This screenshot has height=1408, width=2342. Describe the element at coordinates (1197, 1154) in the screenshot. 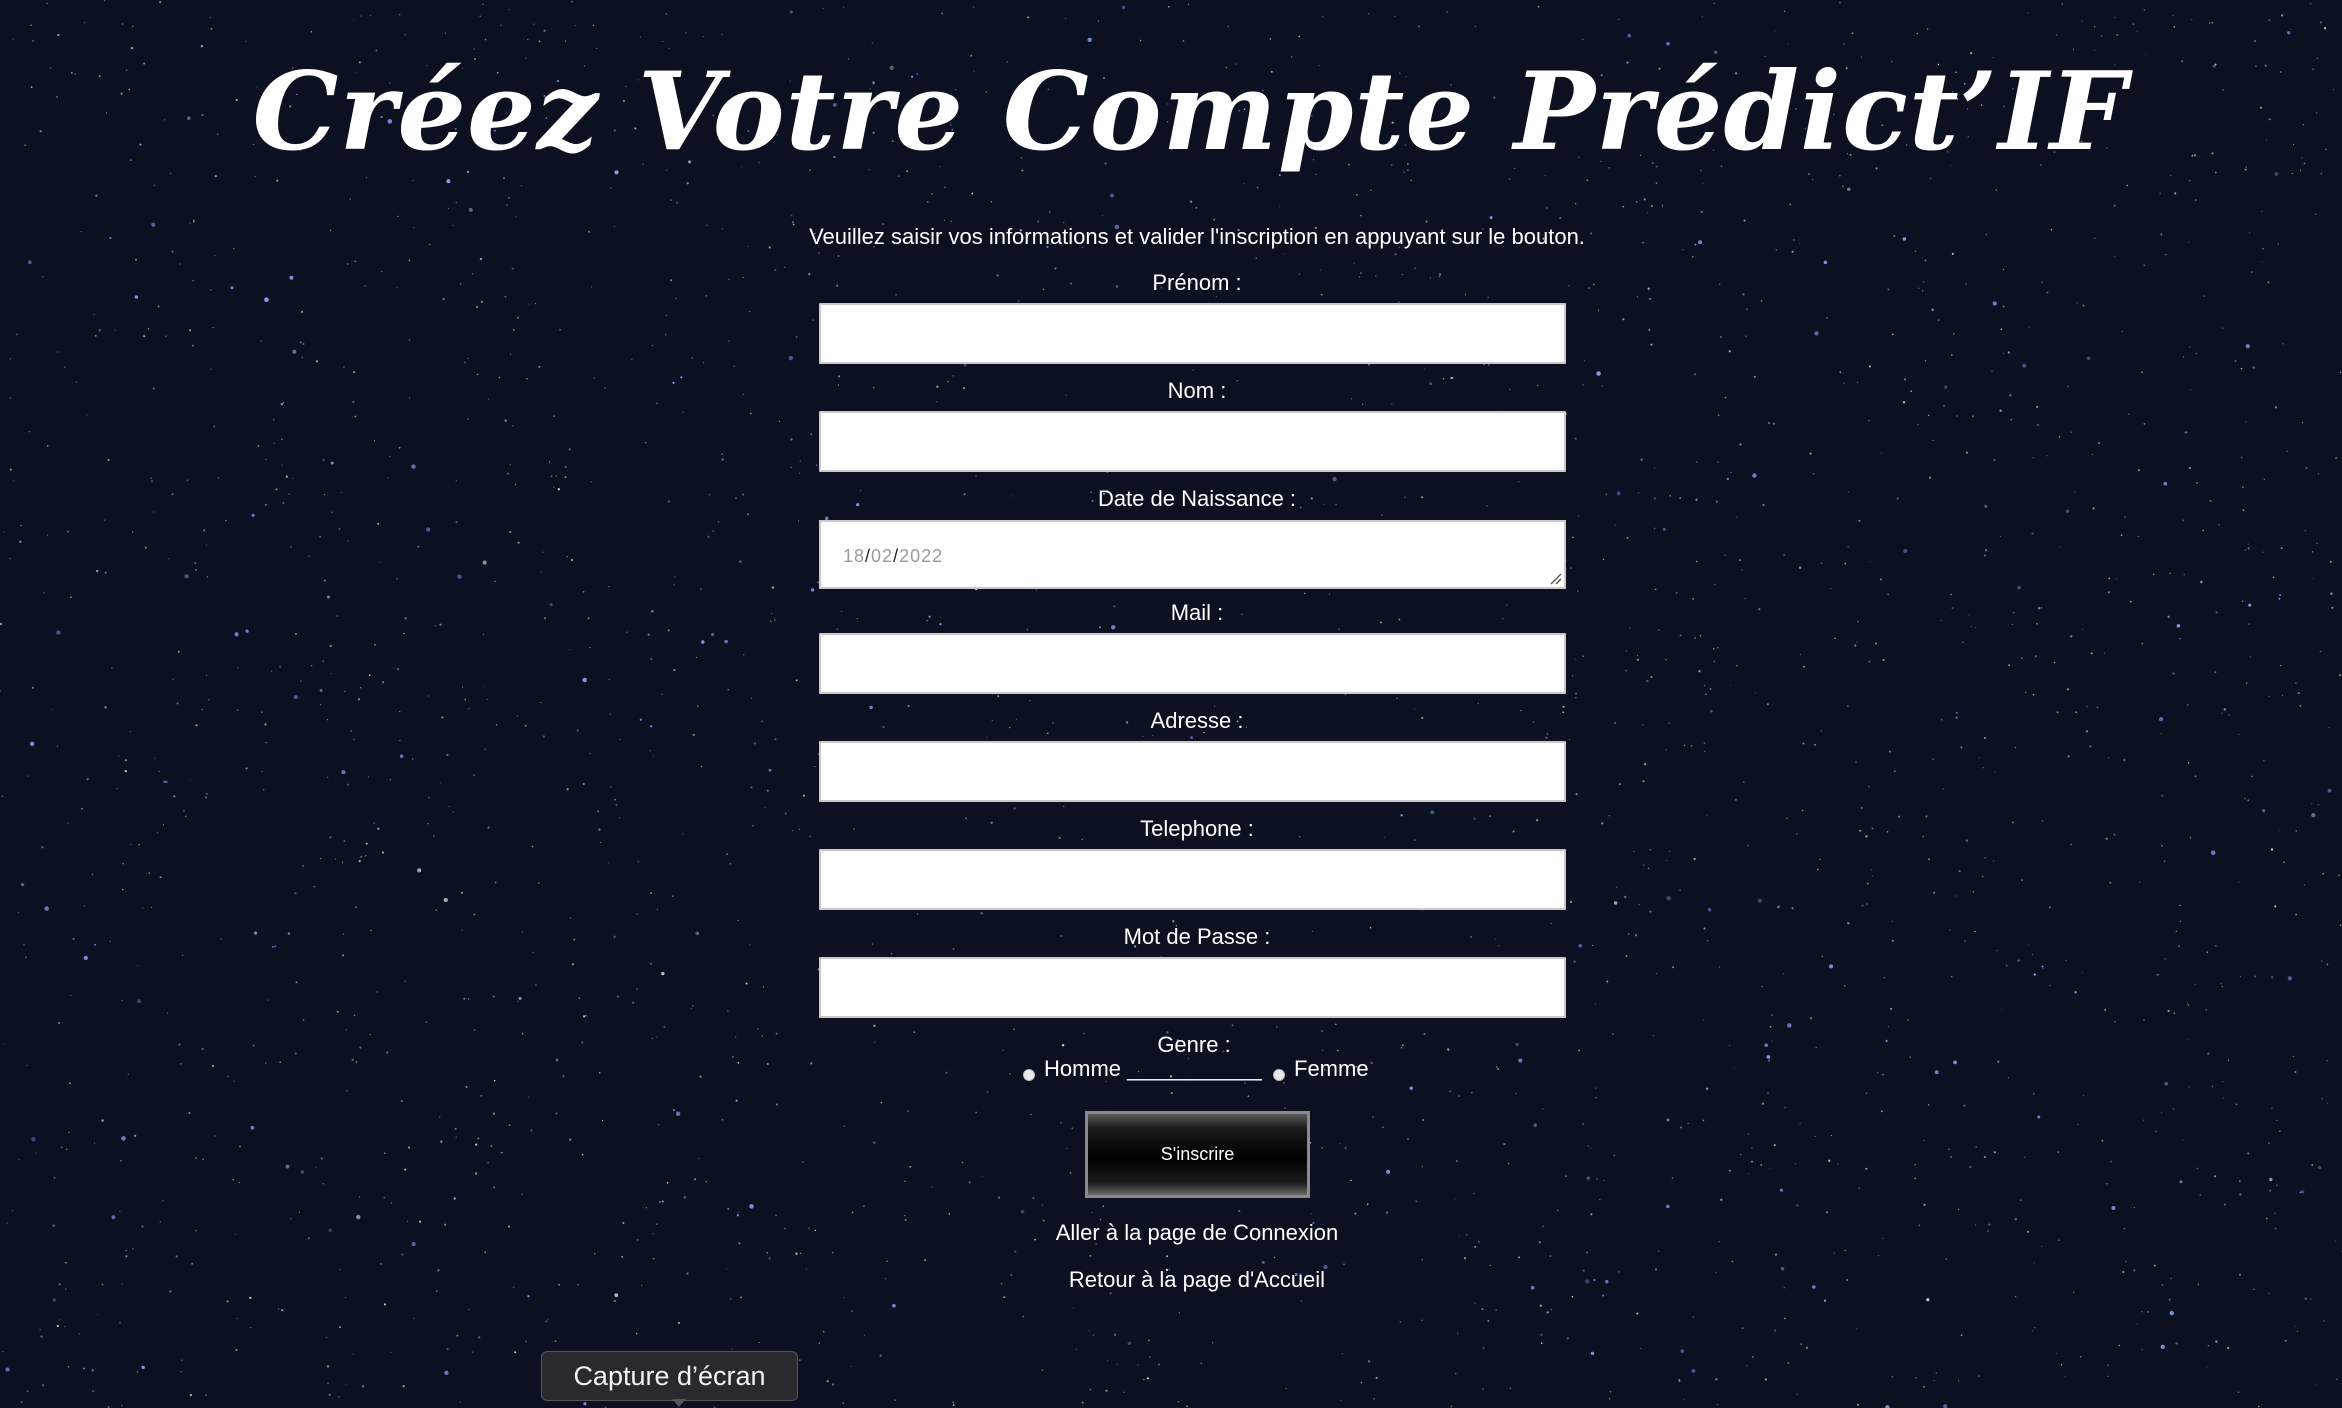

I see `sinscrire-button: S'inscrire` at that location.